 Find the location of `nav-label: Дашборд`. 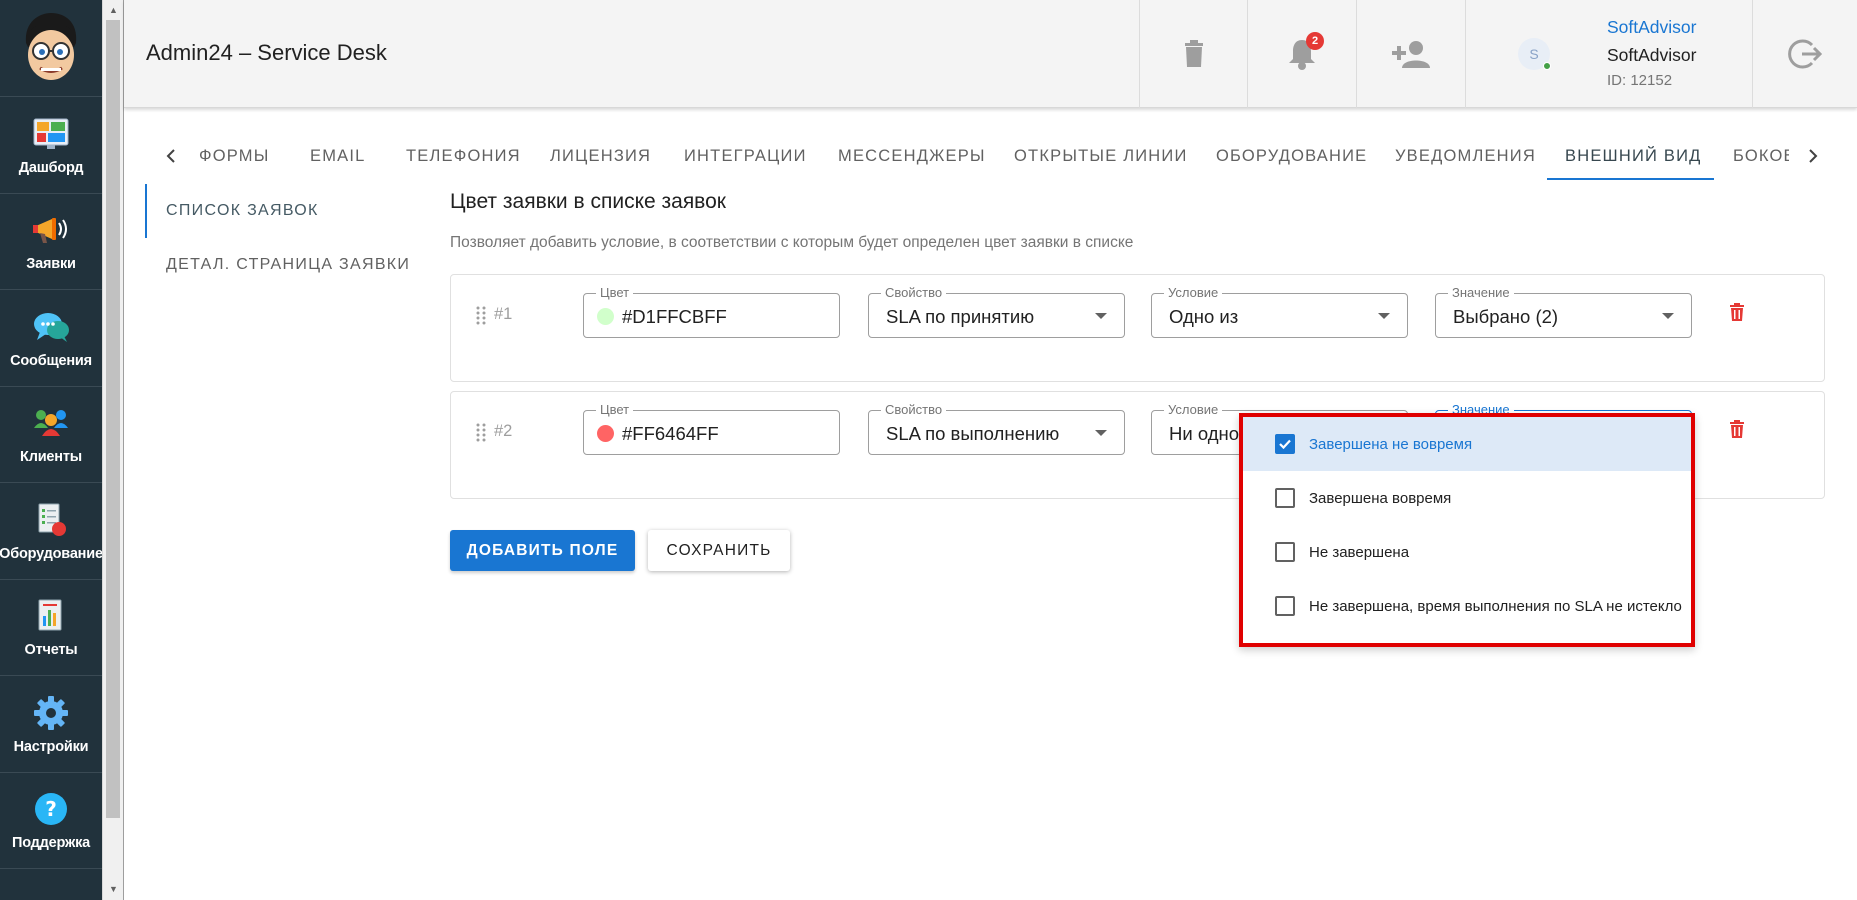

nav-label: Дашборд is located at coordinates (51, 167).